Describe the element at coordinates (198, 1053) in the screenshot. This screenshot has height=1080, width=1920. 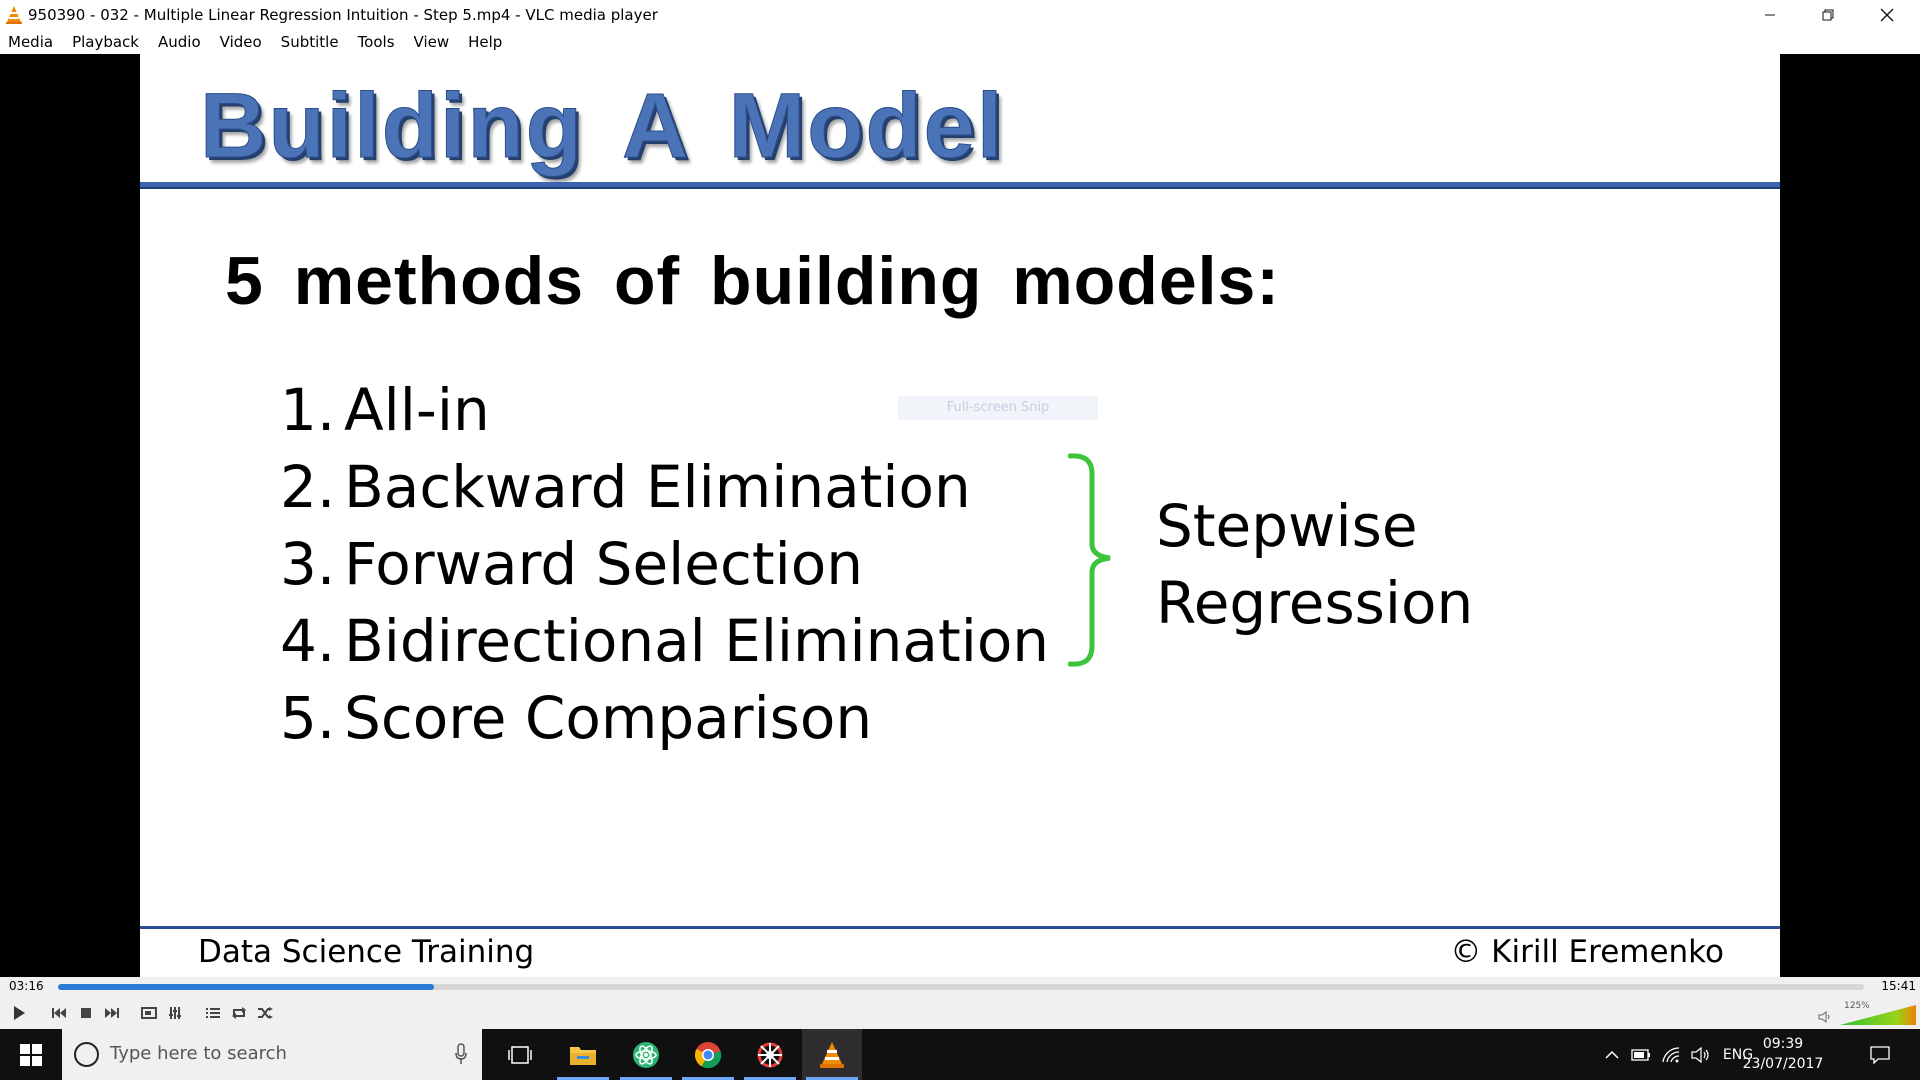
I see `search-placeholder: Type here to search` at that location.